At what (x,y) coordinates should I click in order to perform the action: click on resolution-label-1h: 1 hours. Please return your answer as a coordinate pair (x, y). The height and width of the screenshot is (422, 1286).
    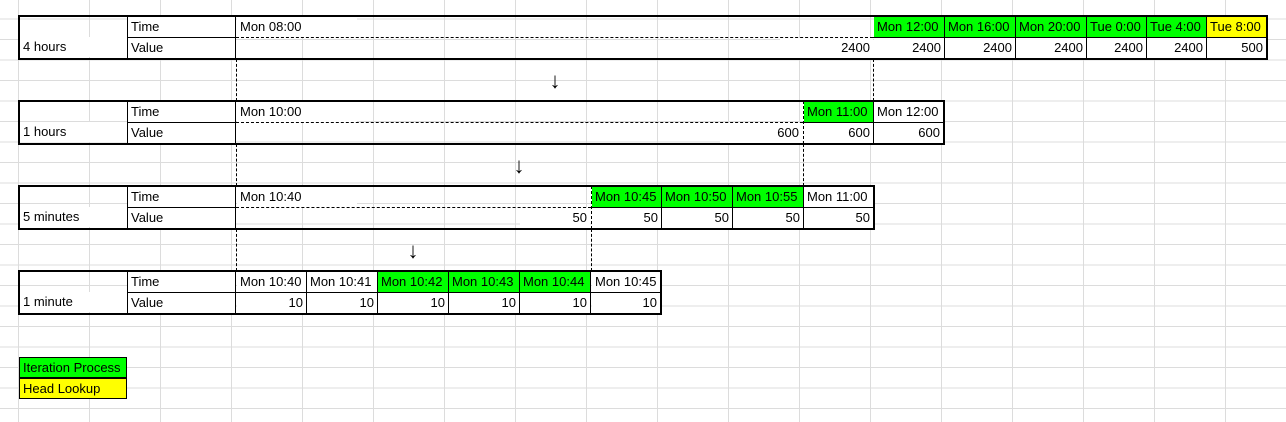
    Looking at the image, I should click on (73, 132).